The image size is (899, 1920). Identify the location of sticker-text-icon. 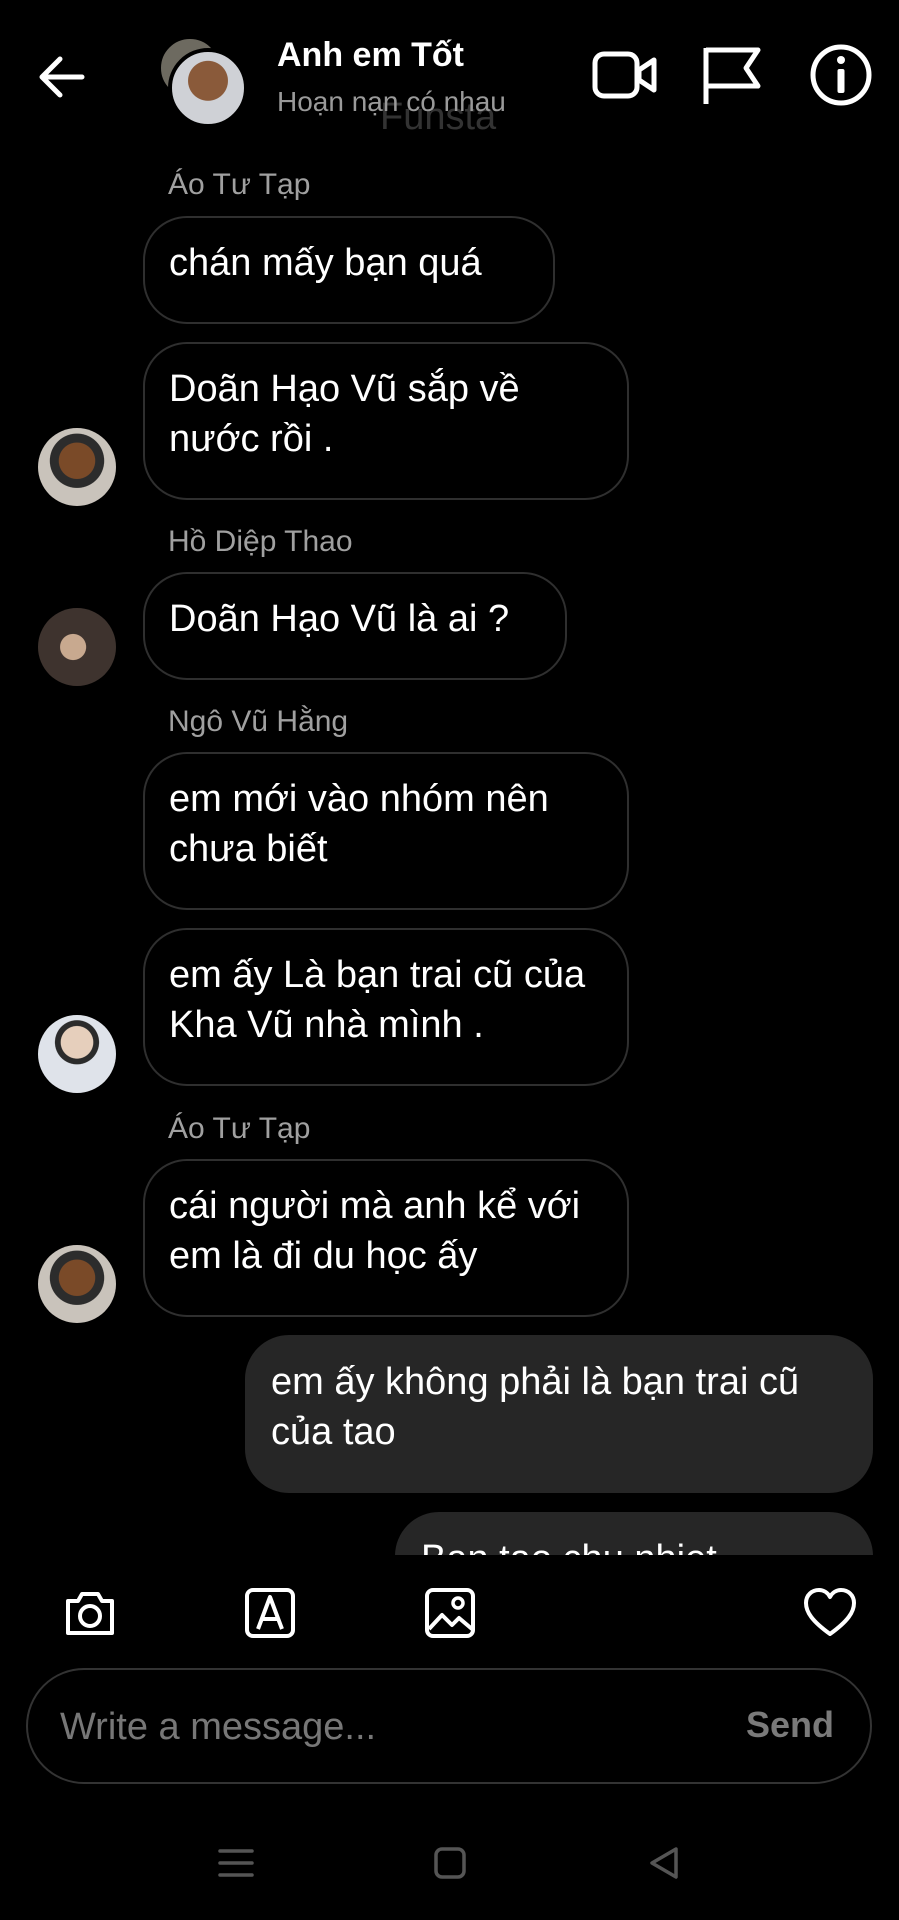
(270, 1613).